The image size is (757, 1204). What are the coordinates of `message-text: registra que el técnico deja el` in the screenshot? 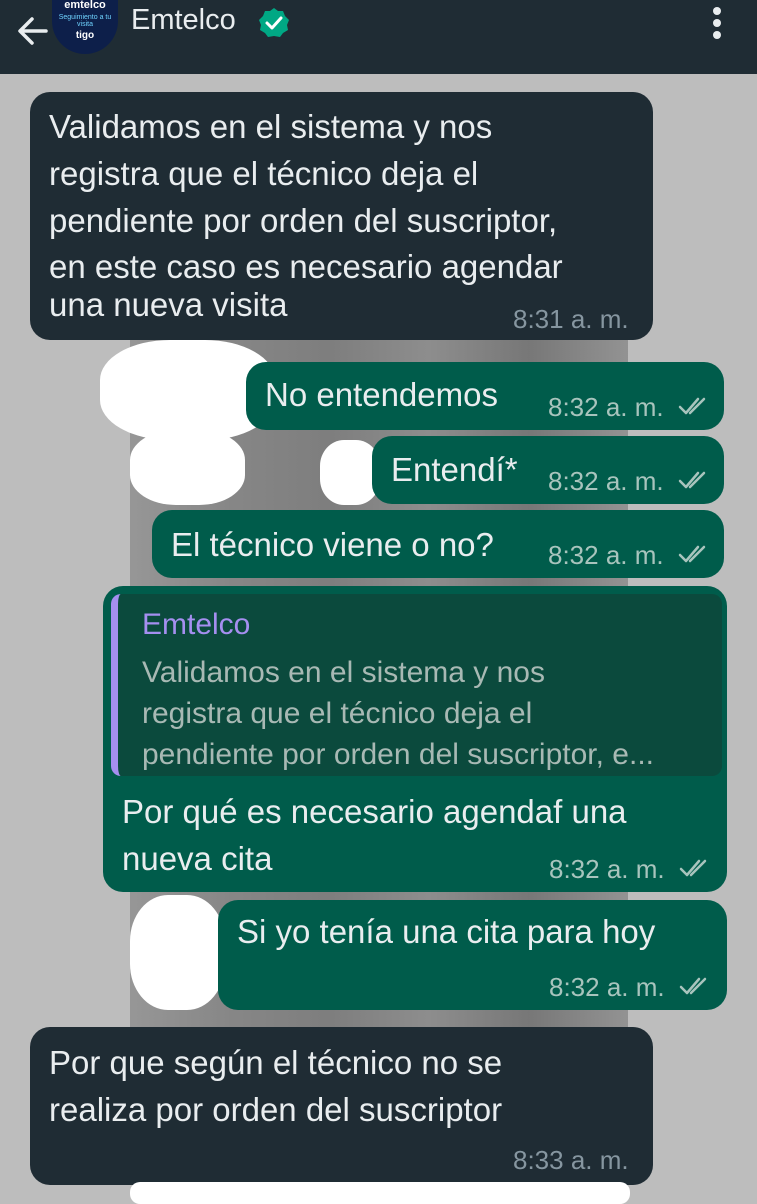 It's located at (264, 173).